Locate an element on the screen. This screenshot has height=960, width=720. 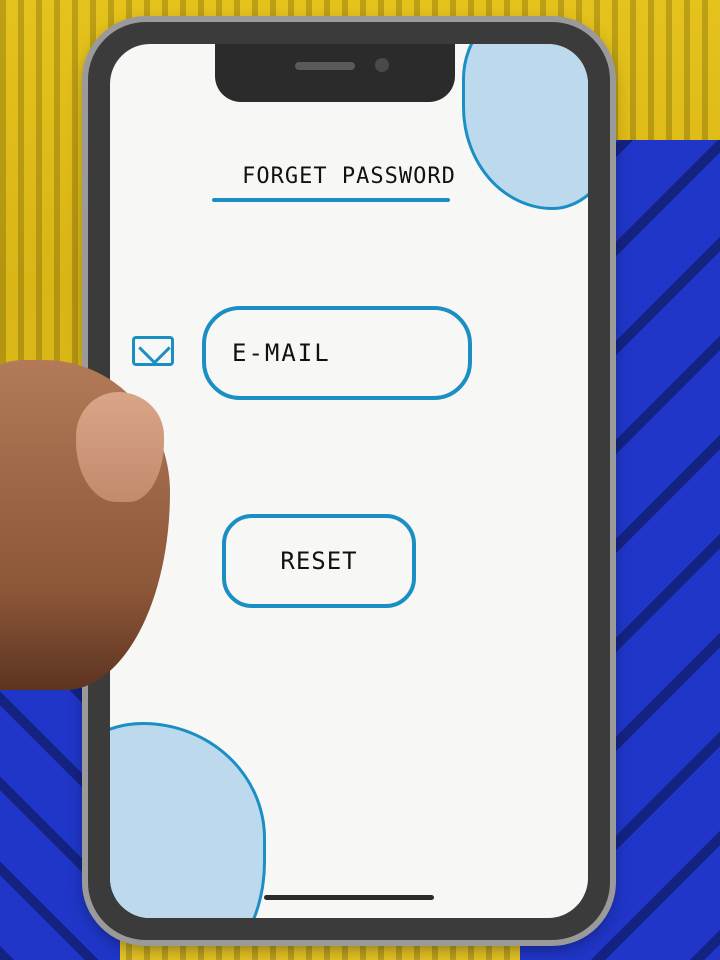
camera-icon is located at coordinates (382, 65).